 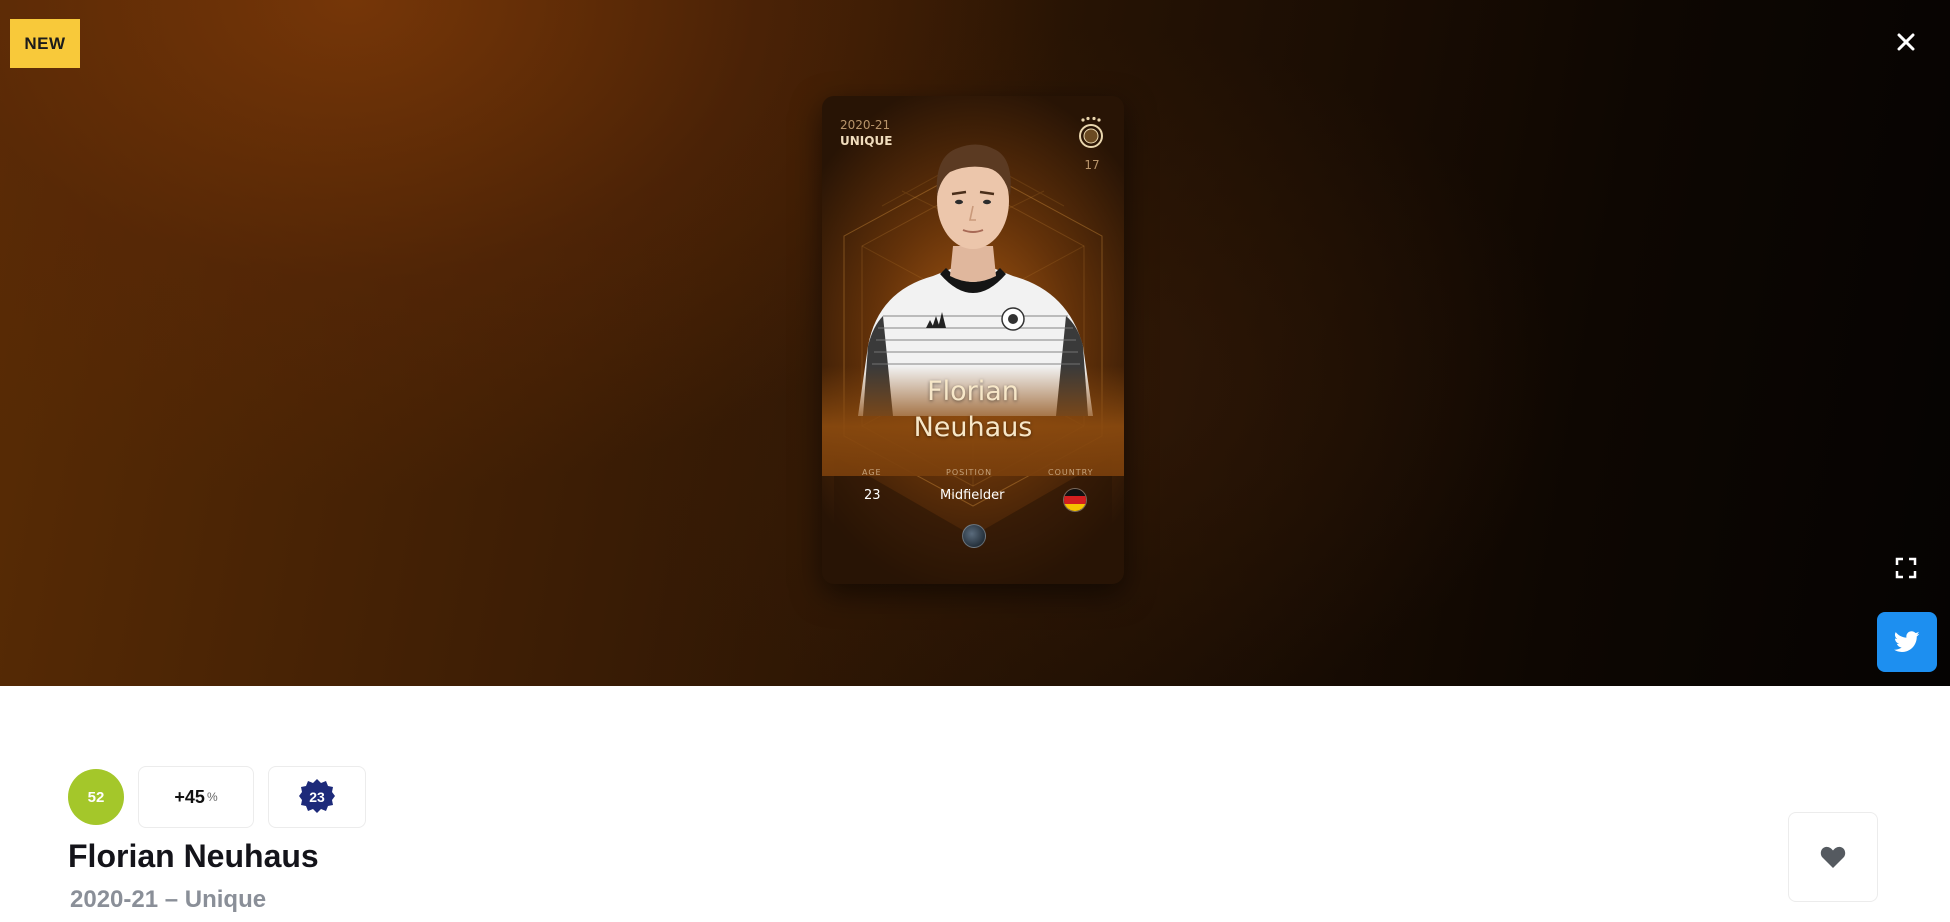 I want to click on position-value: Midfielder, so click(x=972, y=495).